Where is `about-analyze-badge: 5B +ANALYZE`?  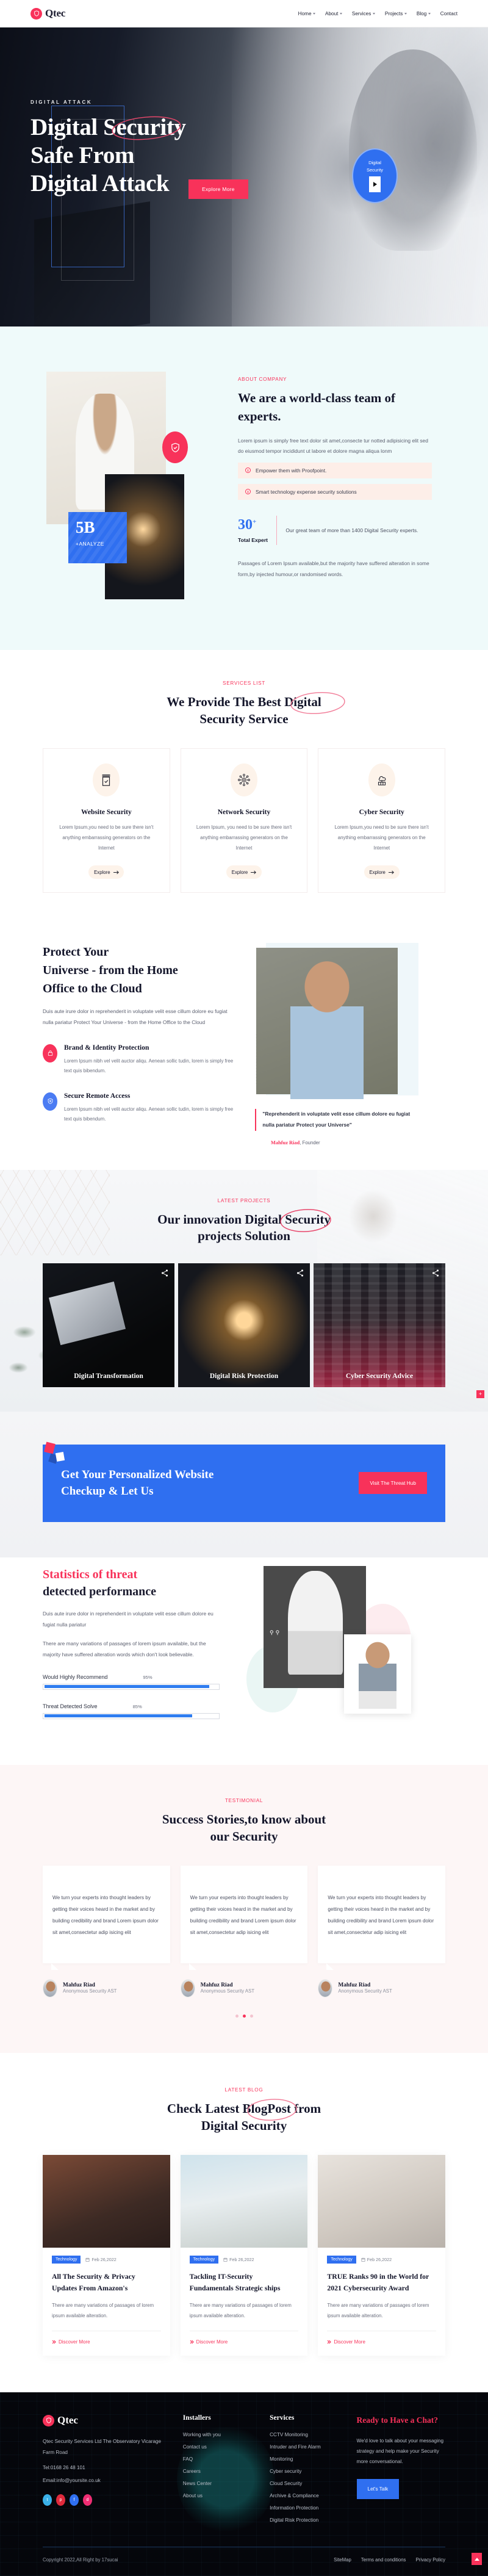
about-analyze-badge: 5B +ANALYZE is located at coordinates (97, 537).